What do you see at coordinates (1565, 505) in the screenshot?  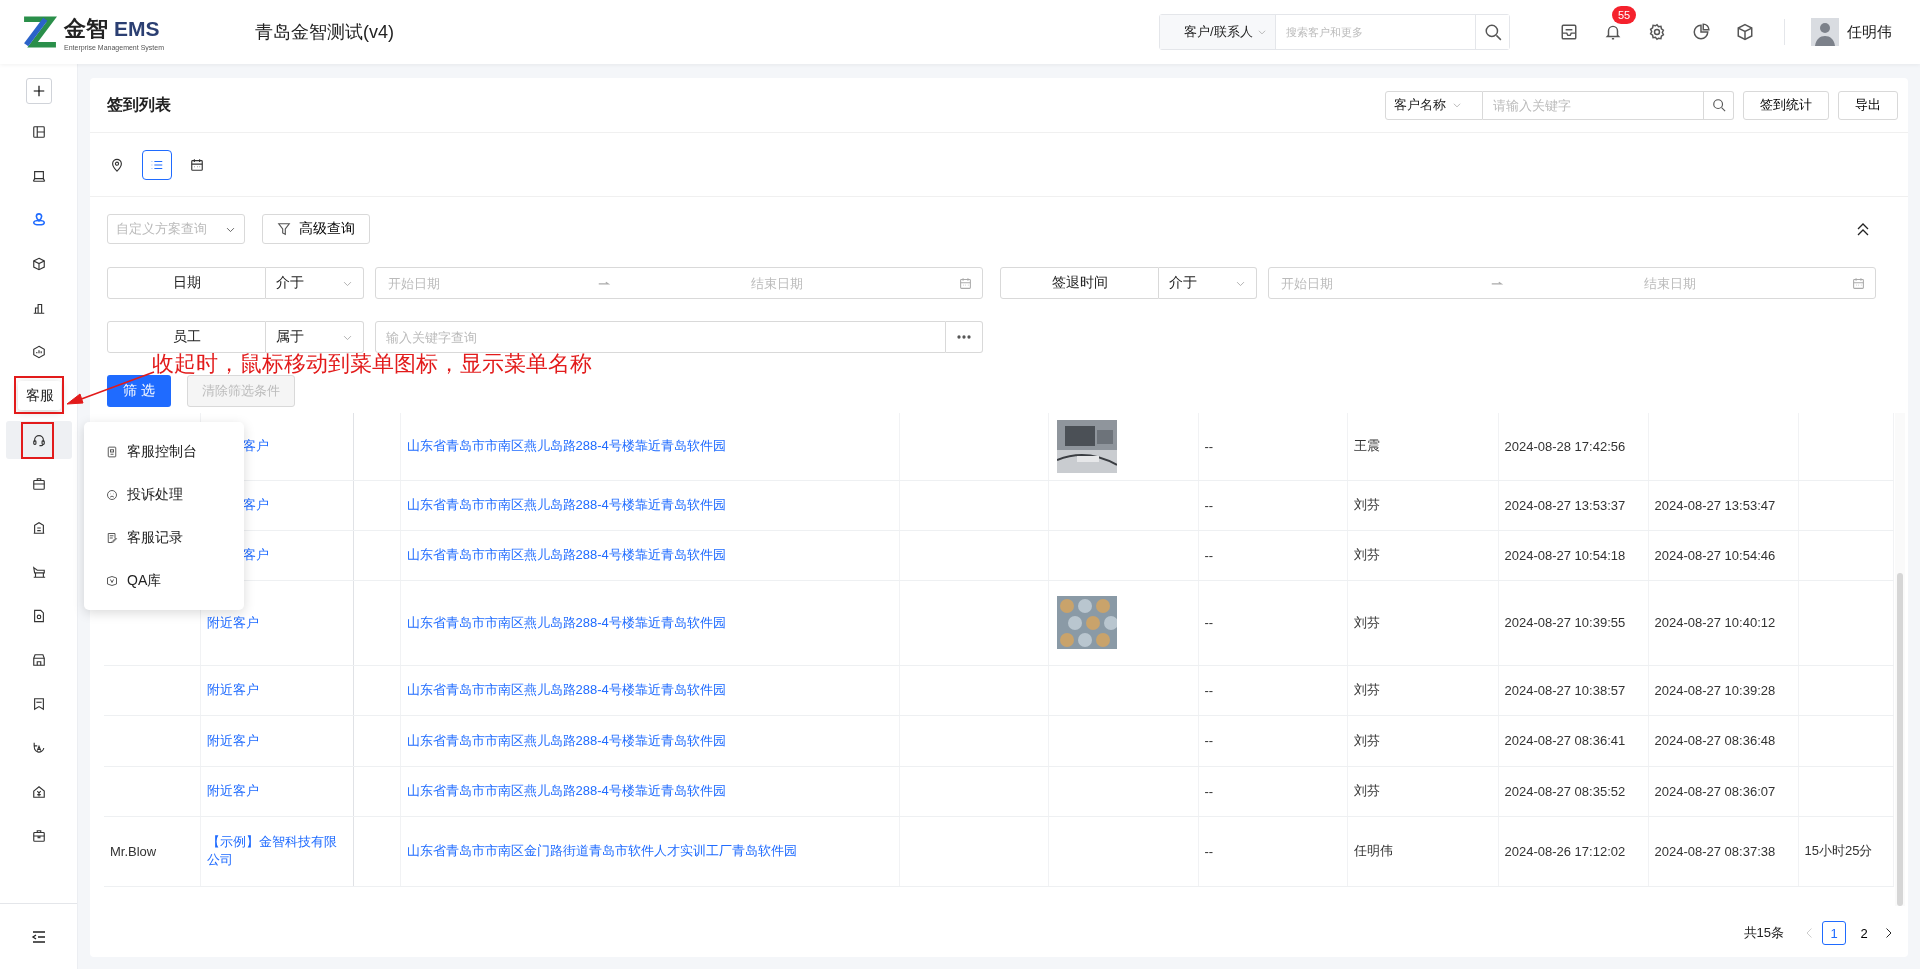 I see `table-cell: 2024-08-27 13:53:37` at bounding box center [1565, 505].